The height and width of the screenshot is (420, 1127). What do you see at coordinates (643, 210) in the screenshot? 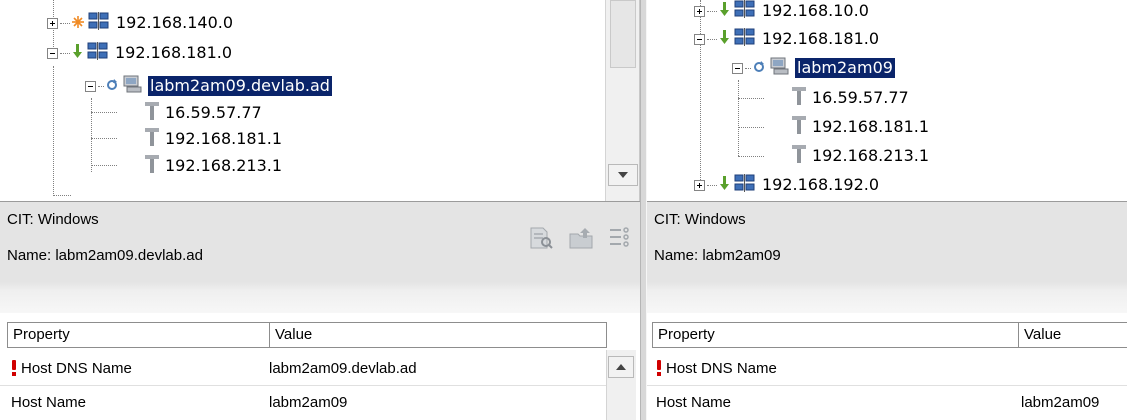
I see `split-pane-divider` at bounding box center [643, 210].